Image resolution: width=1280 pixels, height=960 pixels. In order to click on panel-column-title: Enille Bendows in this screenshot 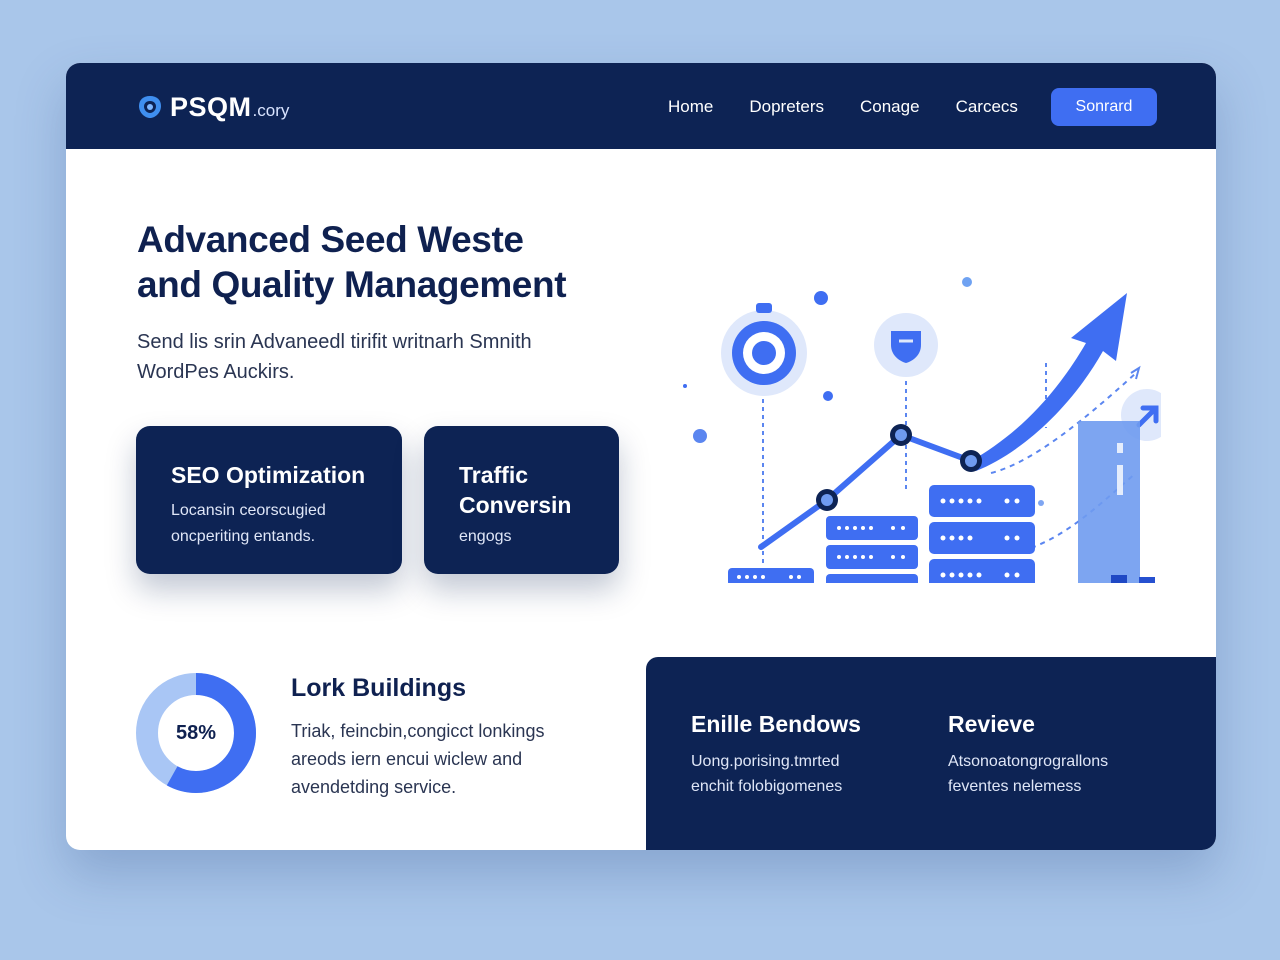, I will do `click(776, 724)`.